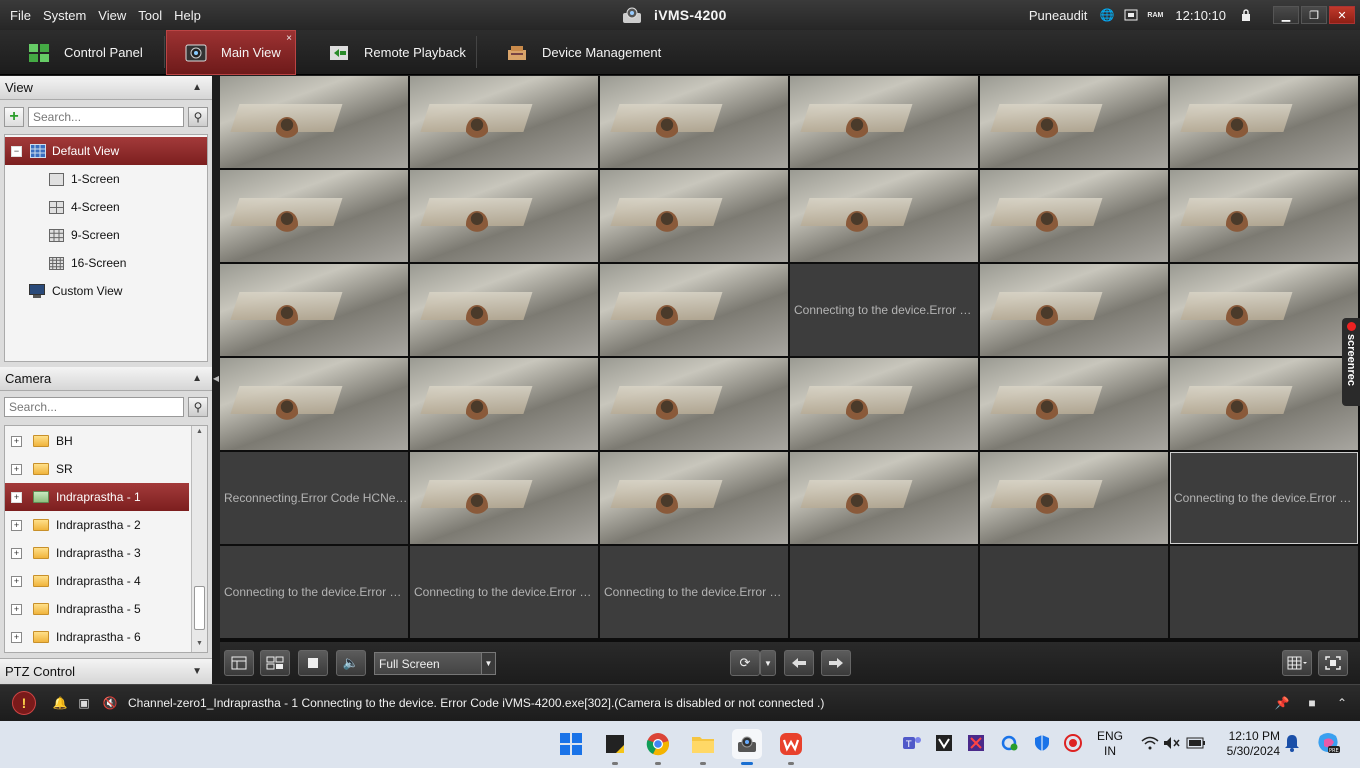  Describe the element at coordinates (1155, 15) in the screenshot. I see `ram-icon: RAM` at that location.